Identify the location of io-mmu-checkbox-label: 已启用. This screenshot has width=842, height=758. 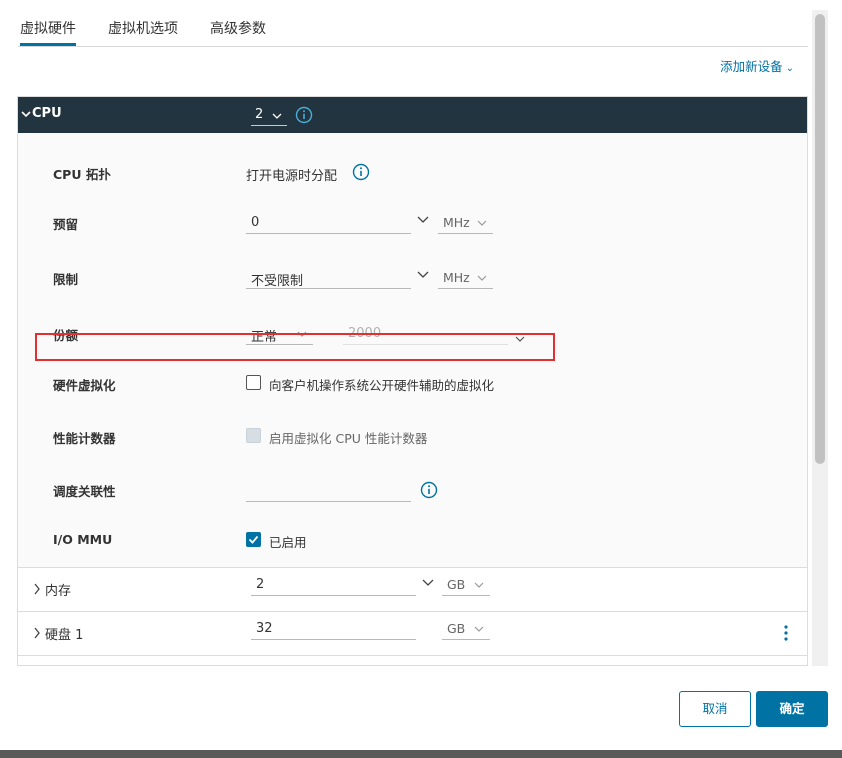
(288, 541).